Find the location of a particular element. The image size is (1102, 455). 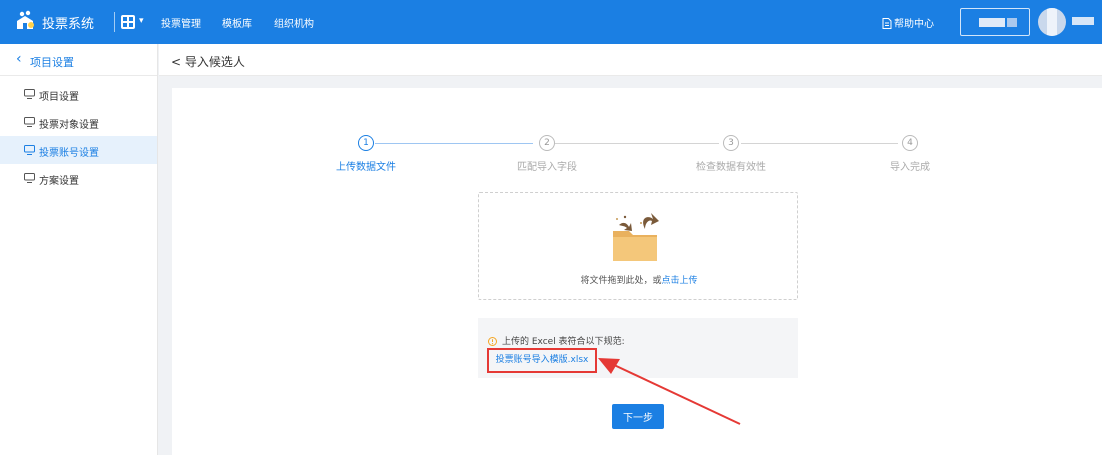

user-org-selector is located at coordinates (995, 22).